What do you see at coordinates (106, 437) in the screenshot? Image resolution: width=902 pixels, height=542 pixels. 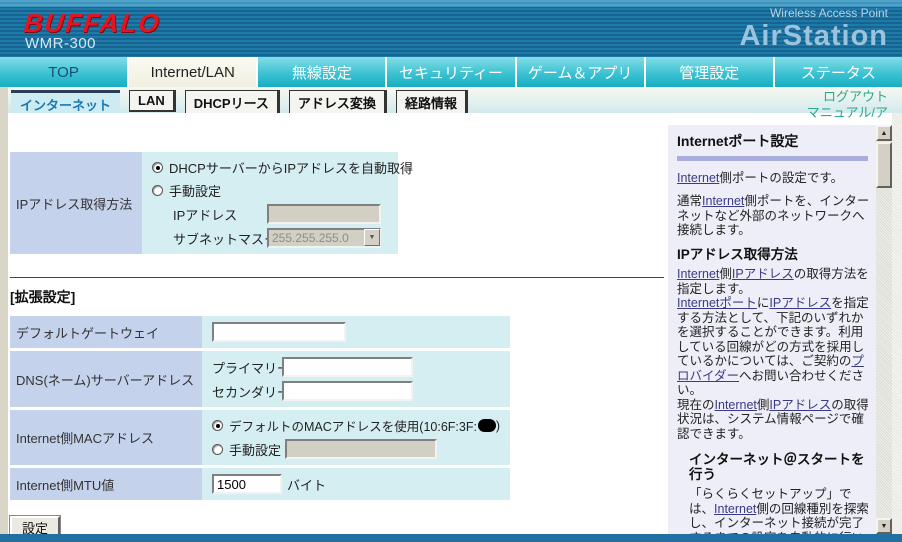 I see `mac-address-label: Internet側MACアドレス` at bounding box center [106, 437].